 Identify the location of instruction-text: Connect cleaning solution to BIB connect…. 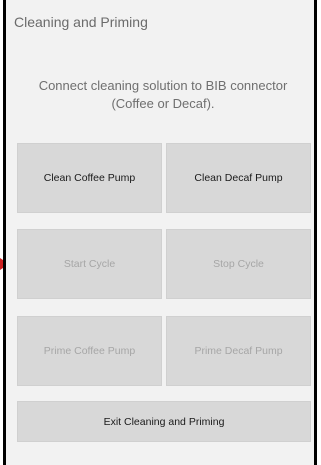
(163, 94).